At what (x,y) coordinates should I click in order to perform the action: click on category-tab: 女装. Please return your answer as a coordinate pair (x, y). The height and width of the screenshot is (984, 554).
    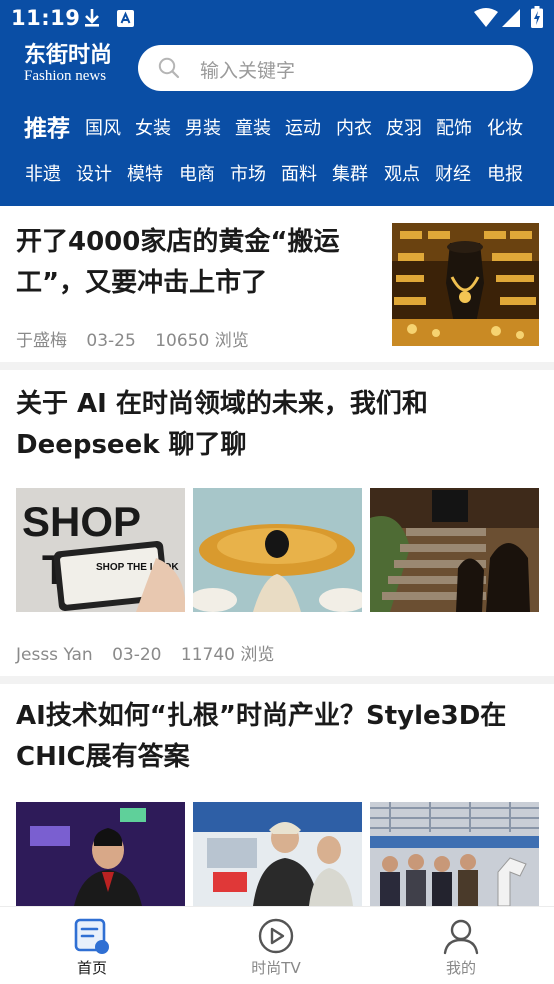
    Looking at the image, I should click on (153, 129).